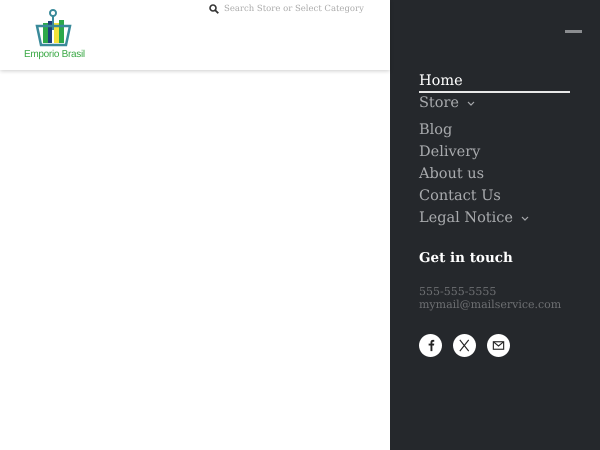  What do you see at coordinates (54, 28) in the screenshot?
I see `basket-logo-icon` at bounding box center [54, 28].